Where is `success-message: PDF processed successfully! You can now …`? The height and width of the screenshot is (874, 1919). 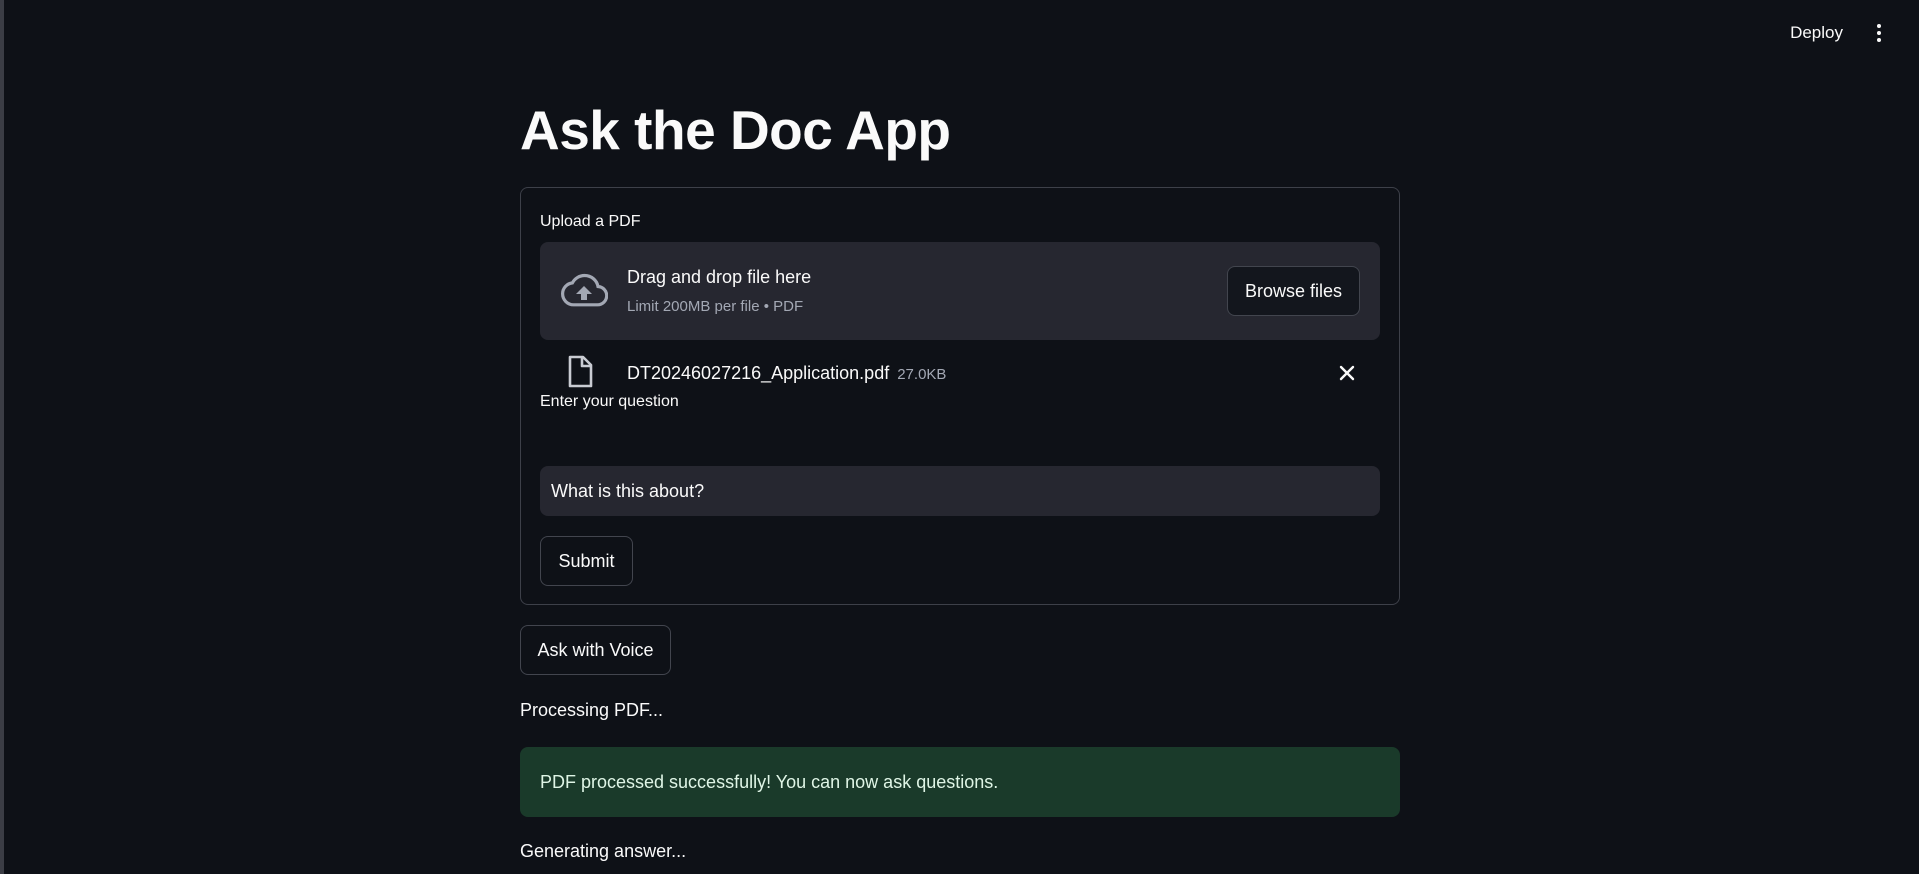 success-message: PDF processed successfully! You can now … is located at coordinates (769, 781).